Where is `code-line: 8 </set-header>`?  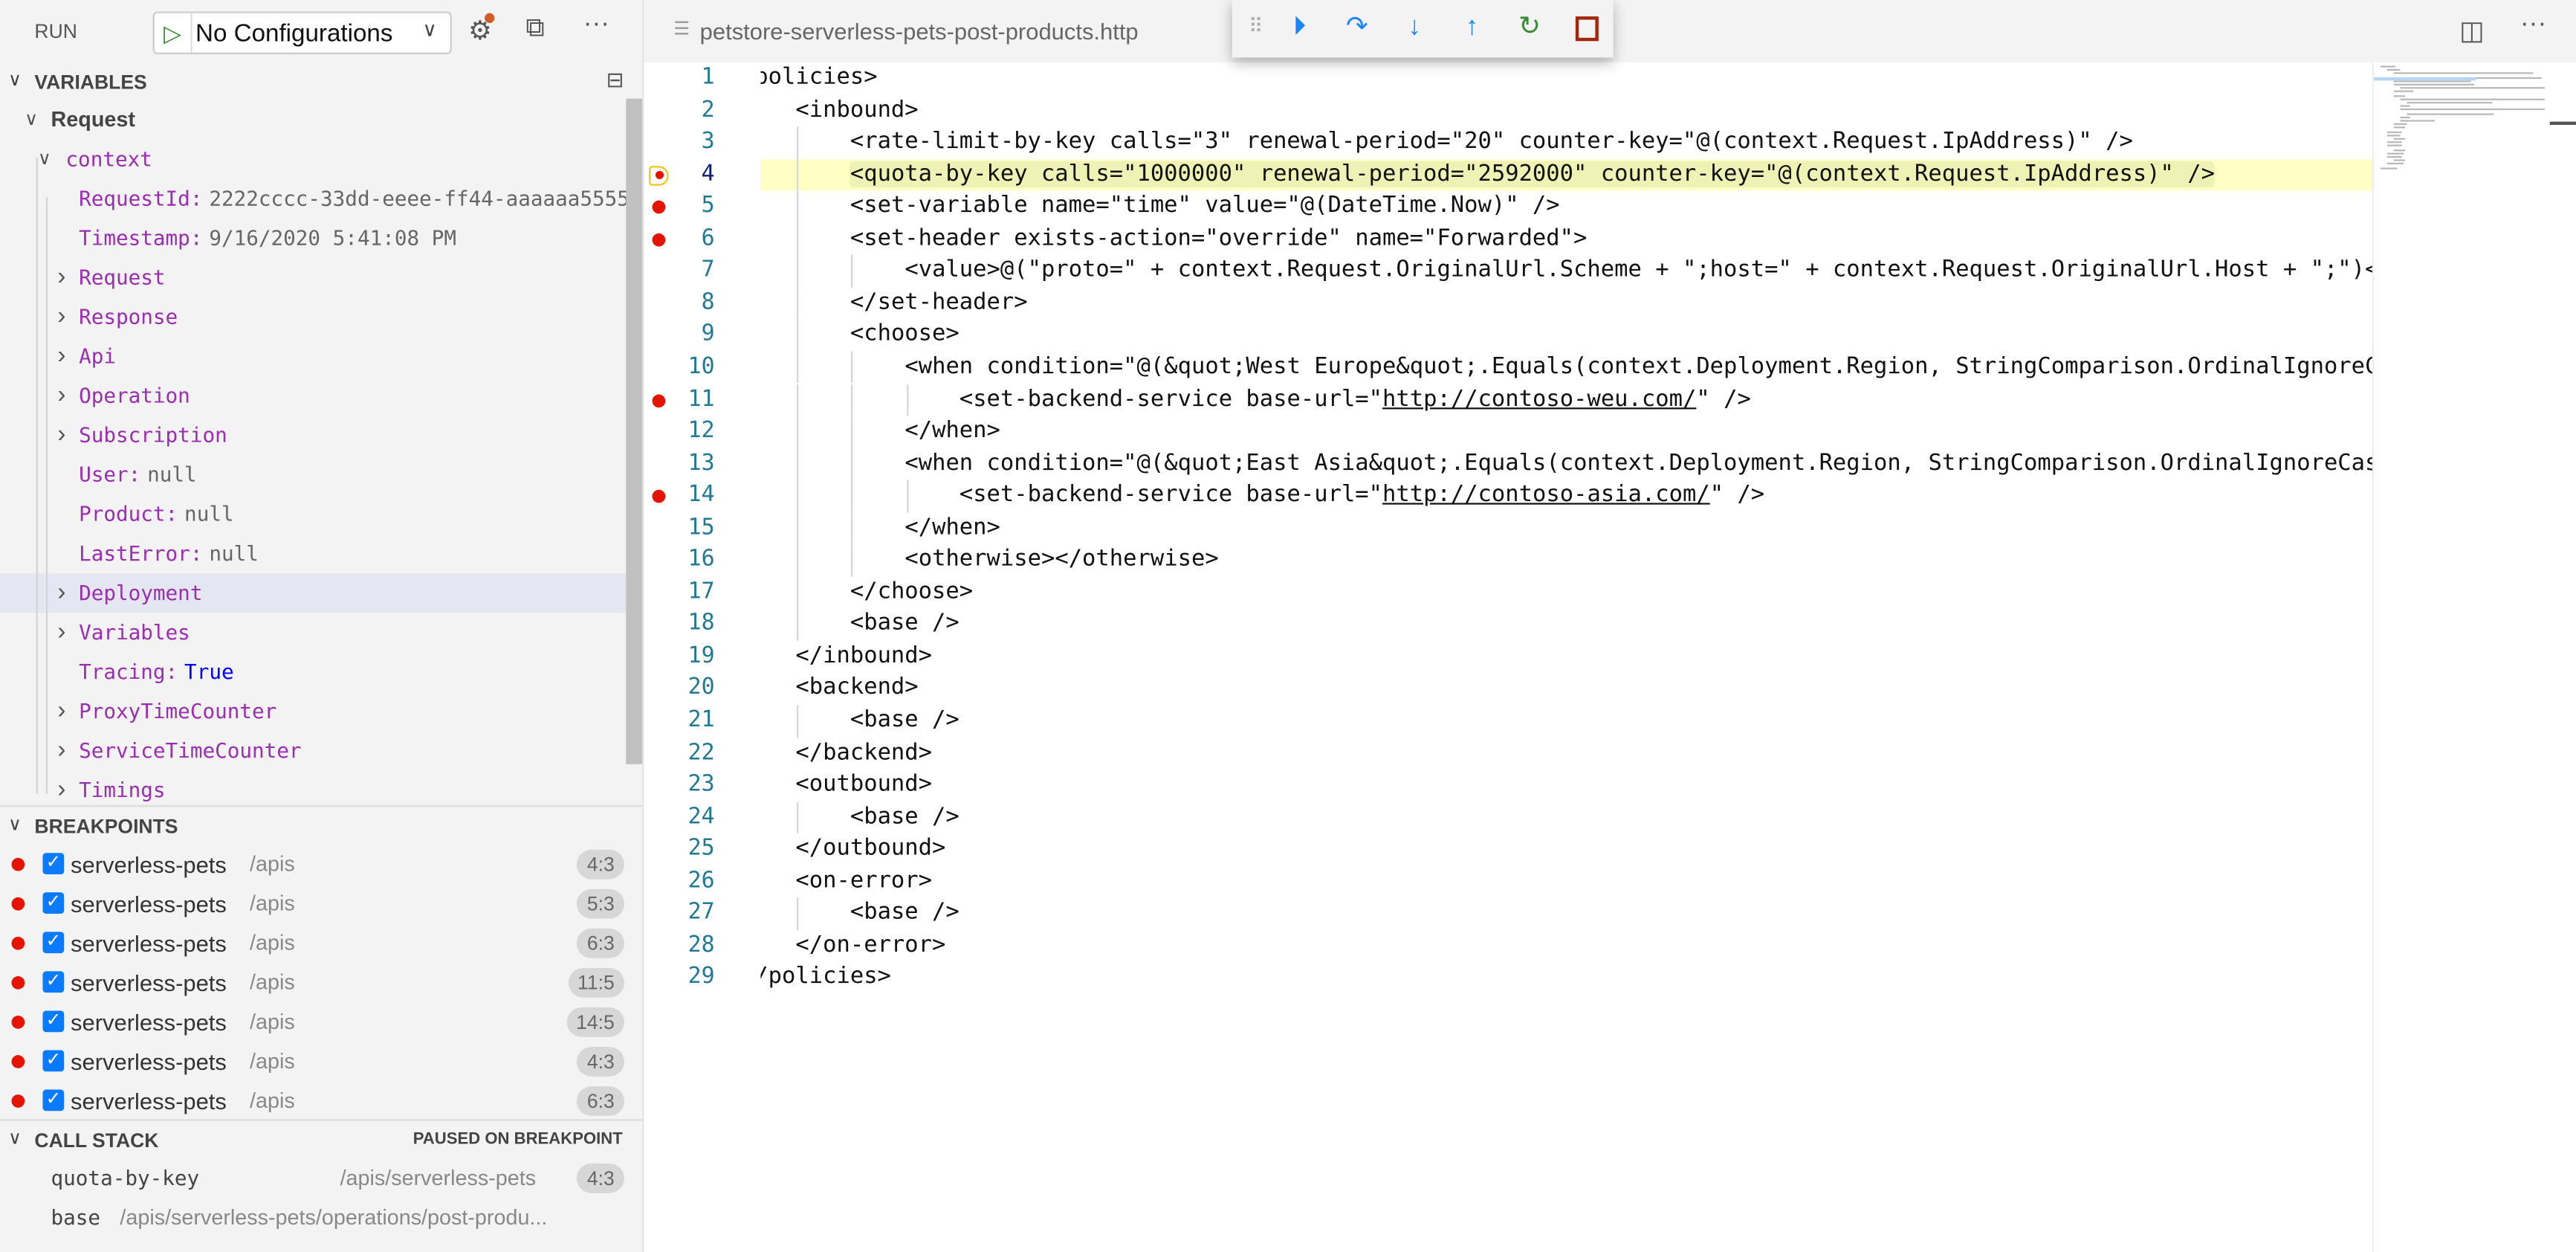 code-line: 8 </set-header> is located at coordinates (1508, 304).